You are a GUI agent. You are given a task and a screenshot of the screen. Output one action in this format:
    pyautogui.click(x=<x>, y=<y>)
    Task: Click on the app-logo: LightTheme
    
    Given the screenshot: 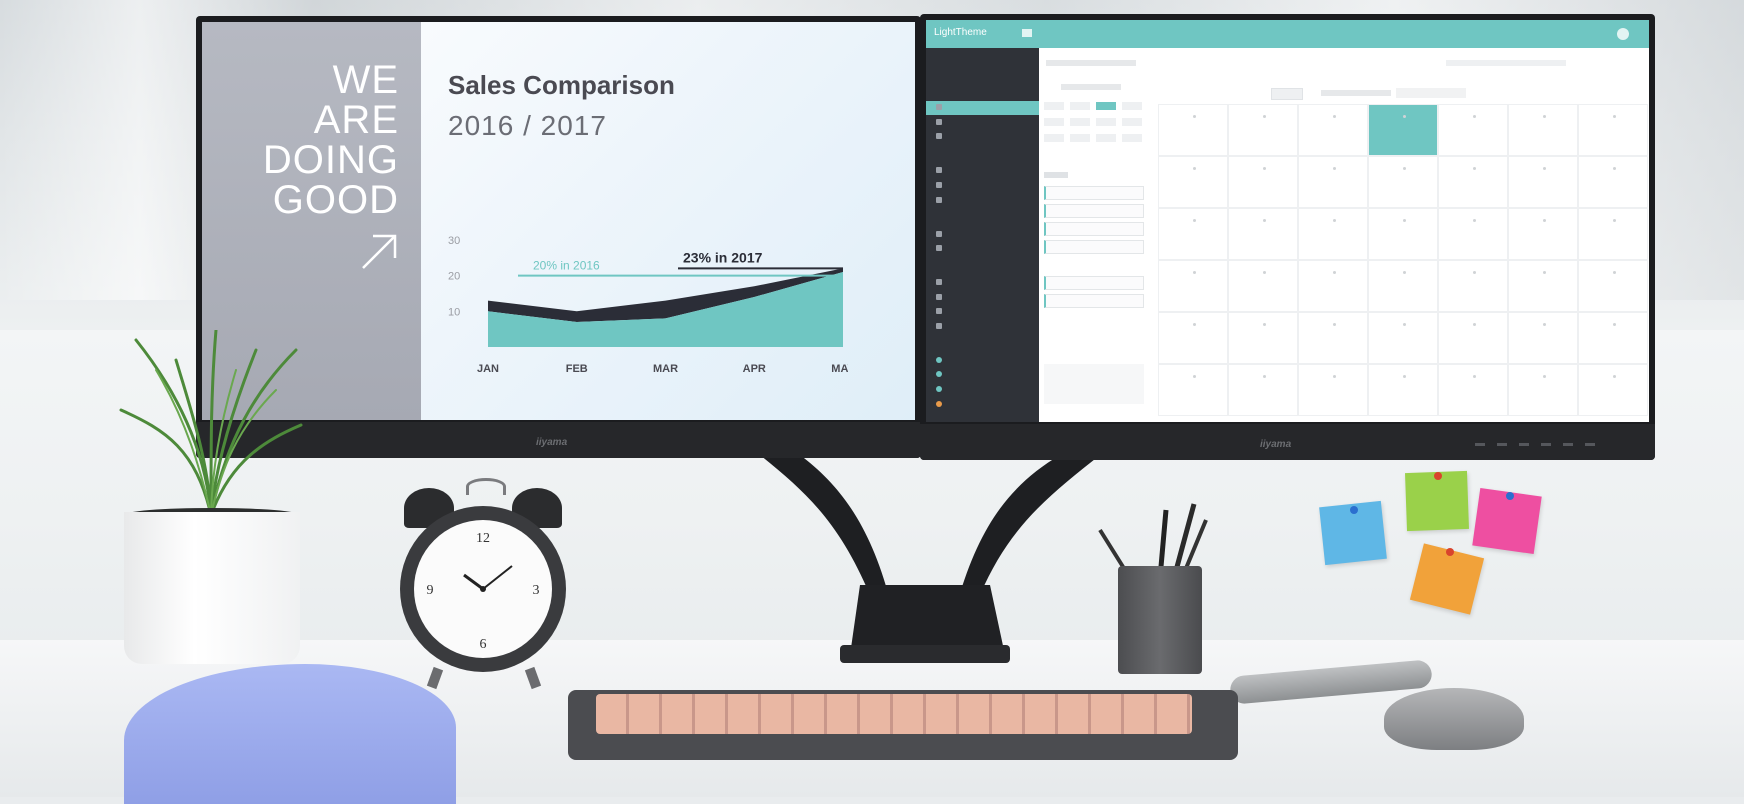 What is the action you would take?
    pyautogui.click(x=960, y=32)
    